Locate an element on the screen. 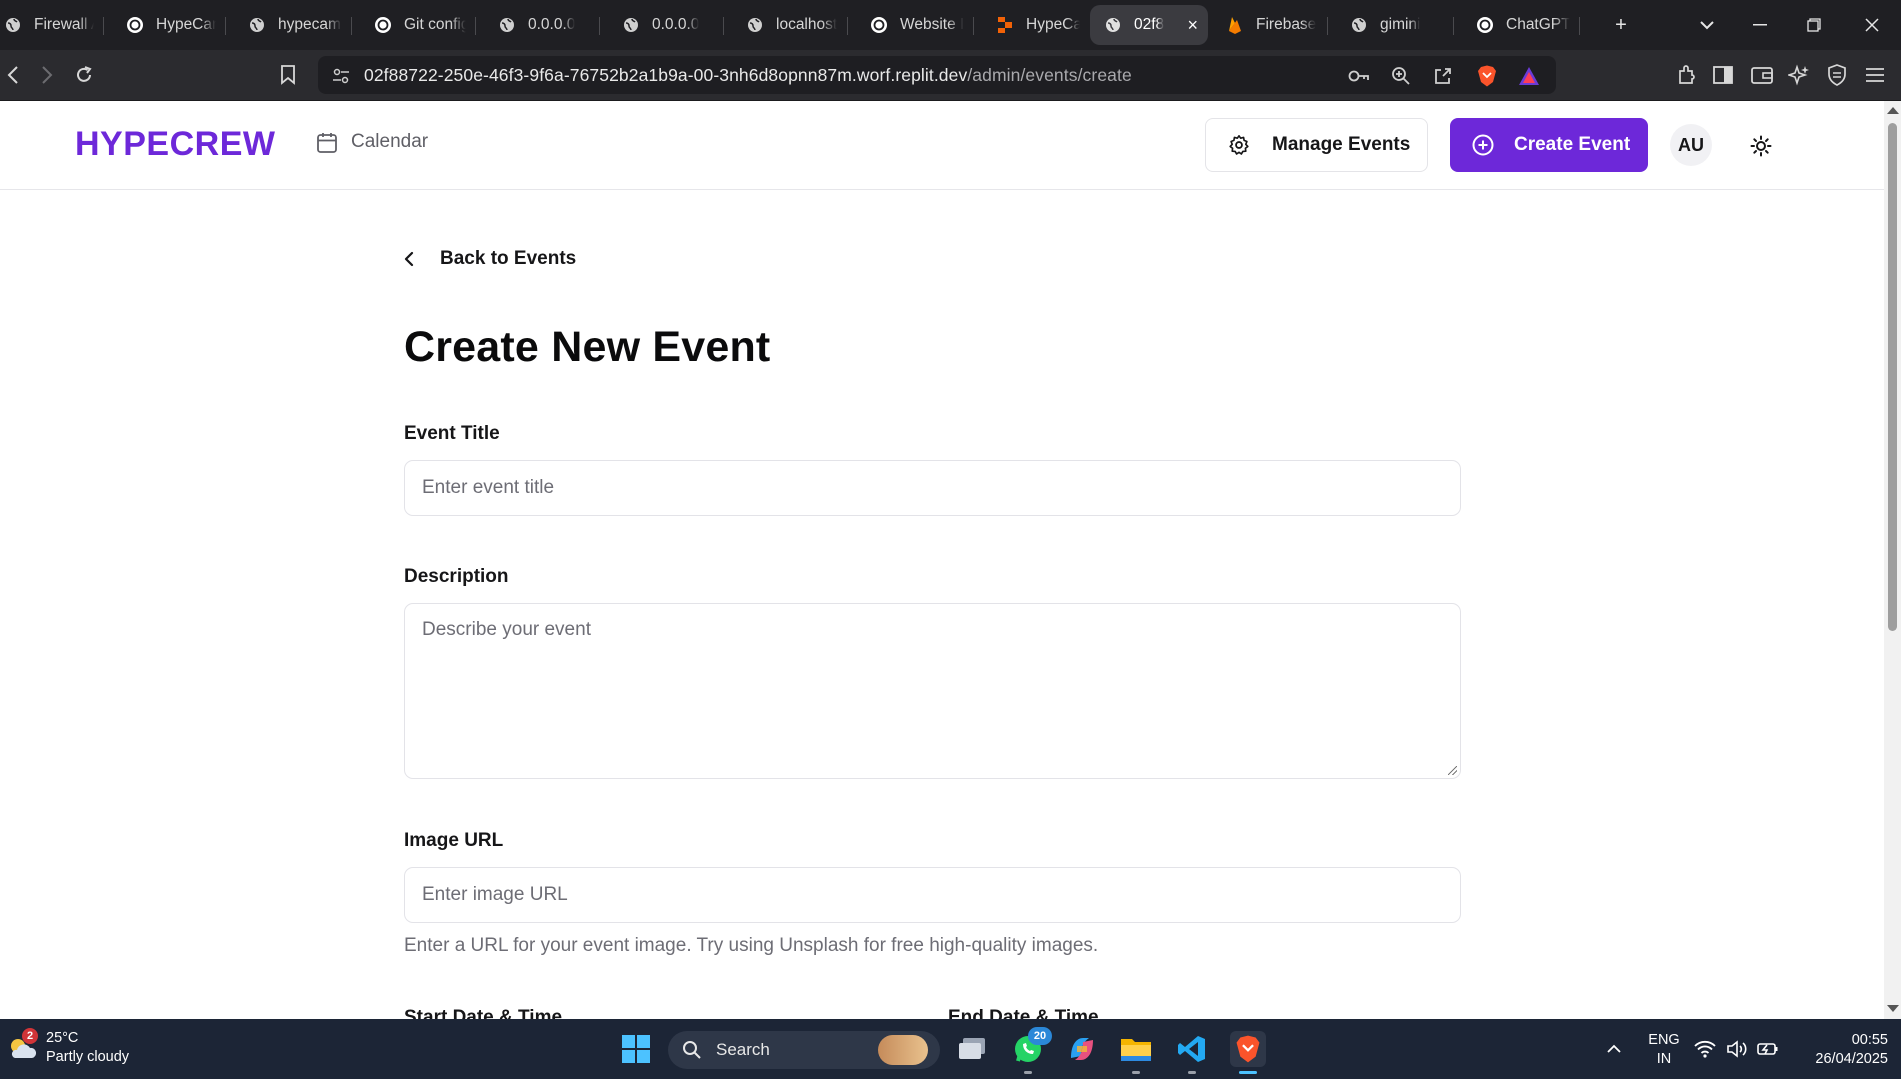 Image resolution: width=1901 pixels, height=1079 pixels. close-window-icon is located at coordinates (1872, 25).